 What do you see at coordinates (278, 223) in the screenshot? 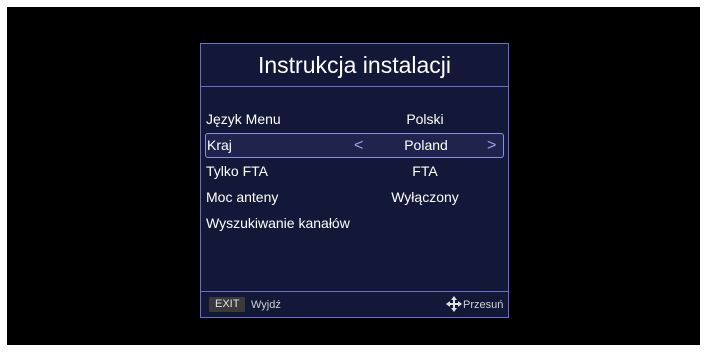
I see `row-label: Wyszukiwanie kanałów` at bounding box center [278, 223].